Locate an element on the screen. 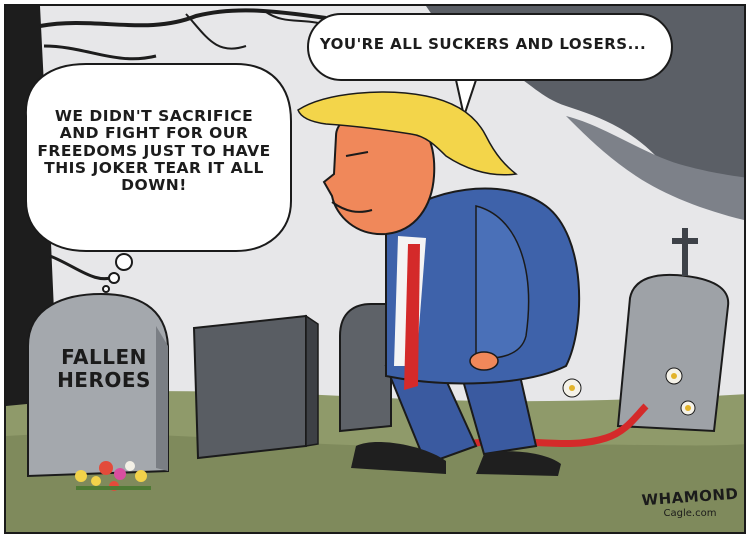 The height and width of the screenshot is (538, 750). tombstone-line-1: FALLEN is located at coordinates (104, 357).